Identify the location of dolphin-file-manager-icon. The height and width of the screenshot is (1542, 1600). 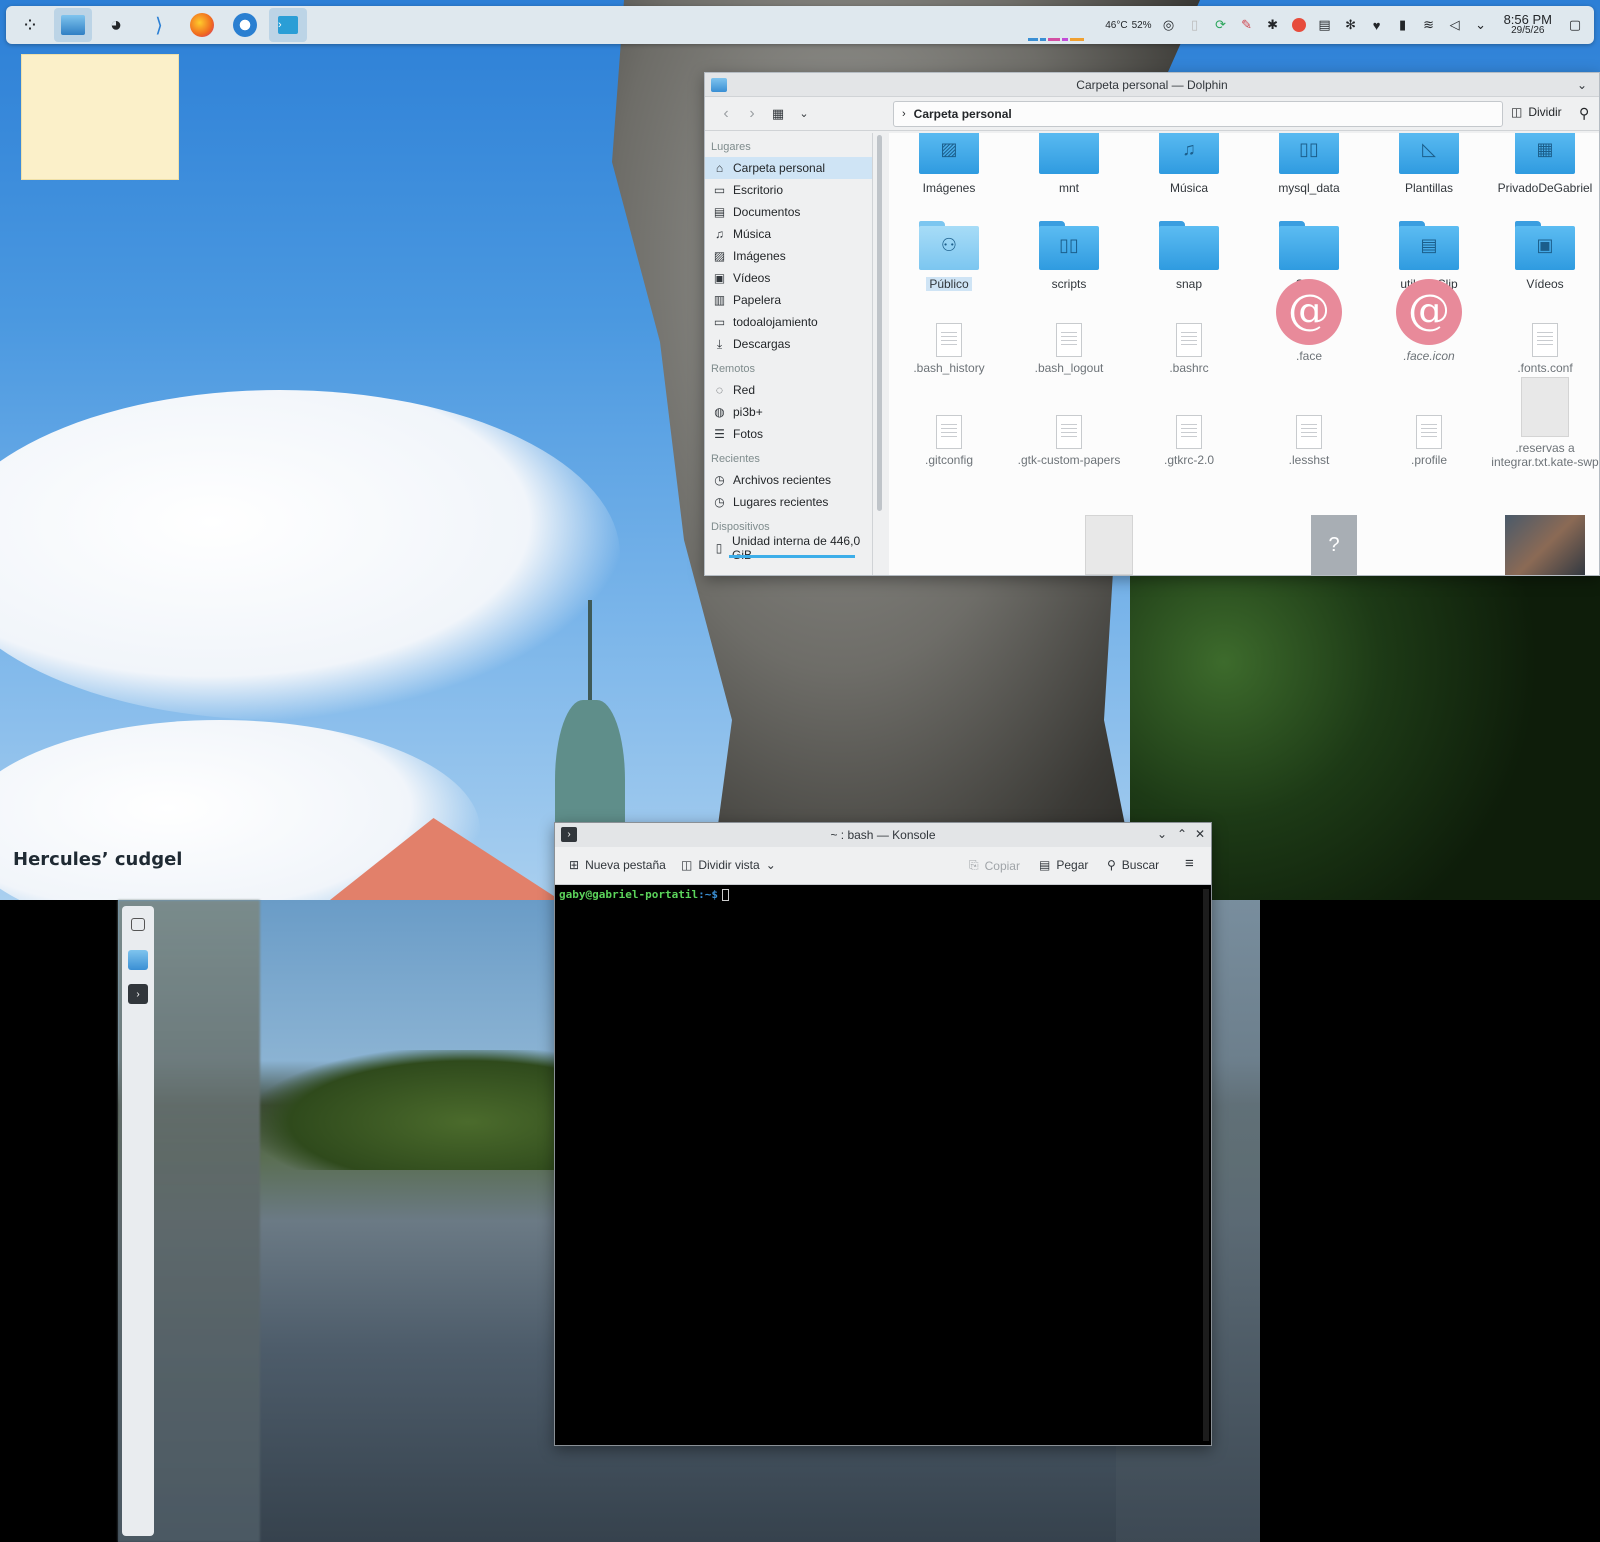
(73, 25).